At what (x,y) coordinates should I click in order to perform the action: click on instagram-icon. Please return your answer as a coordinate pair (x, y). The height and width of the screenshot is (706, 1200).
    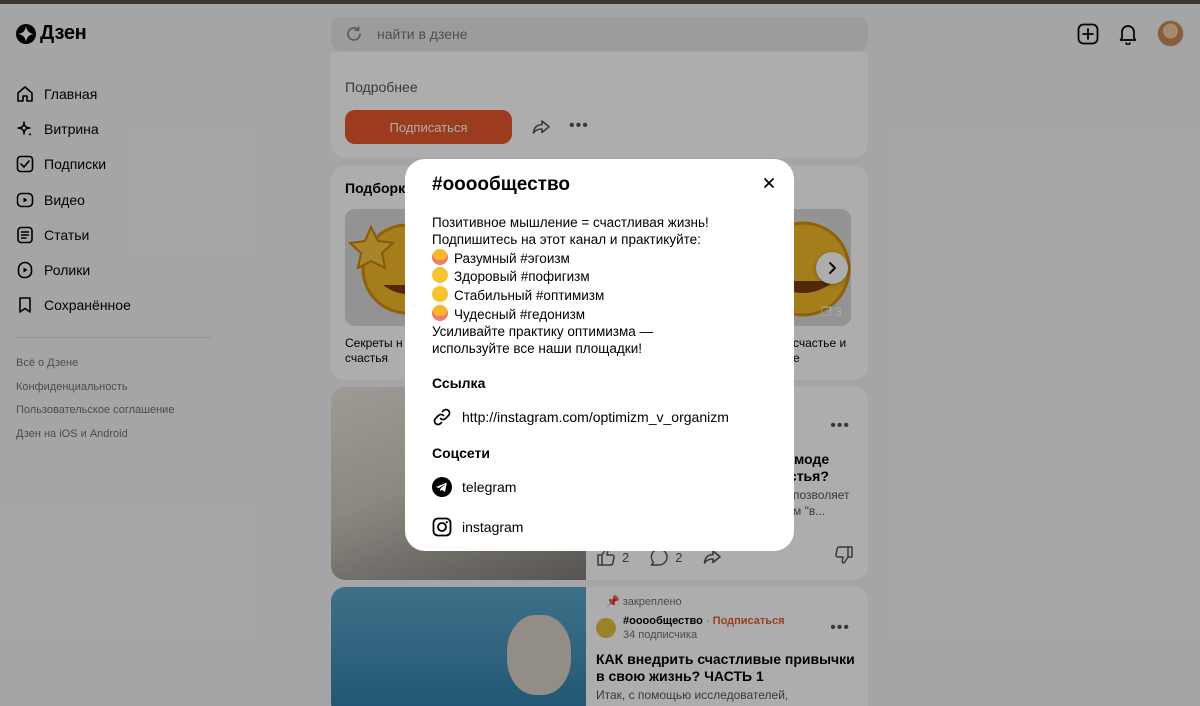
    Looking at the image, I should click on (442, 527).